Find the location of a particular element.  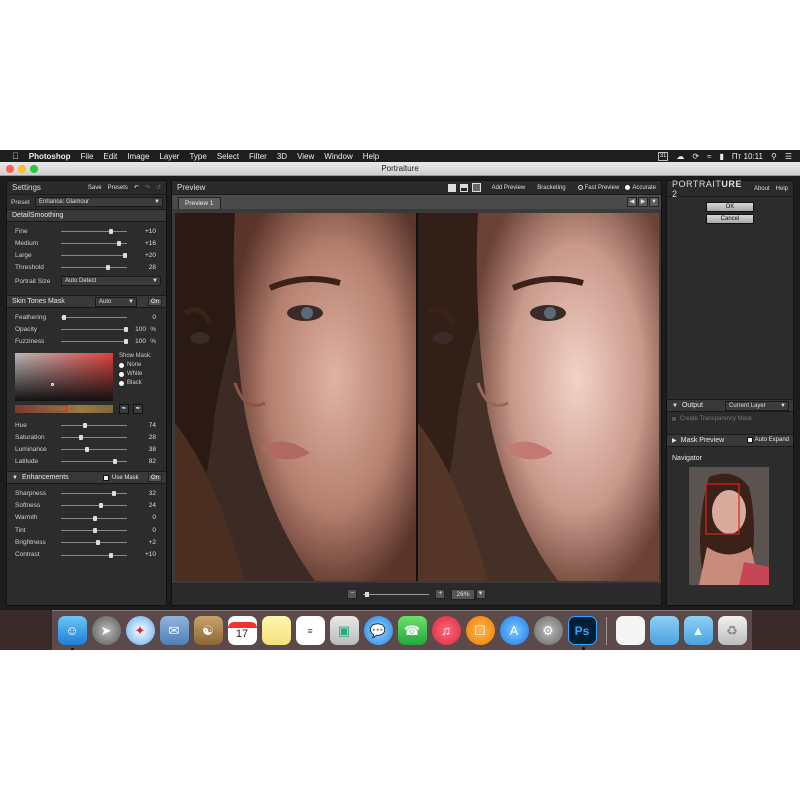

latitude-slider is located at coordinates (94, 461).